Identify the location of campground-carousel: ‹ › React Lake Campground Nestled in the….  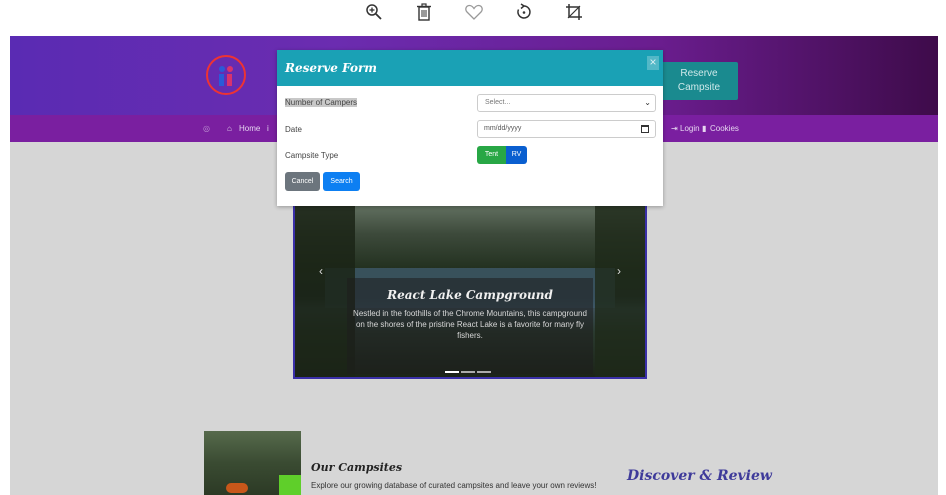
(470, 287).